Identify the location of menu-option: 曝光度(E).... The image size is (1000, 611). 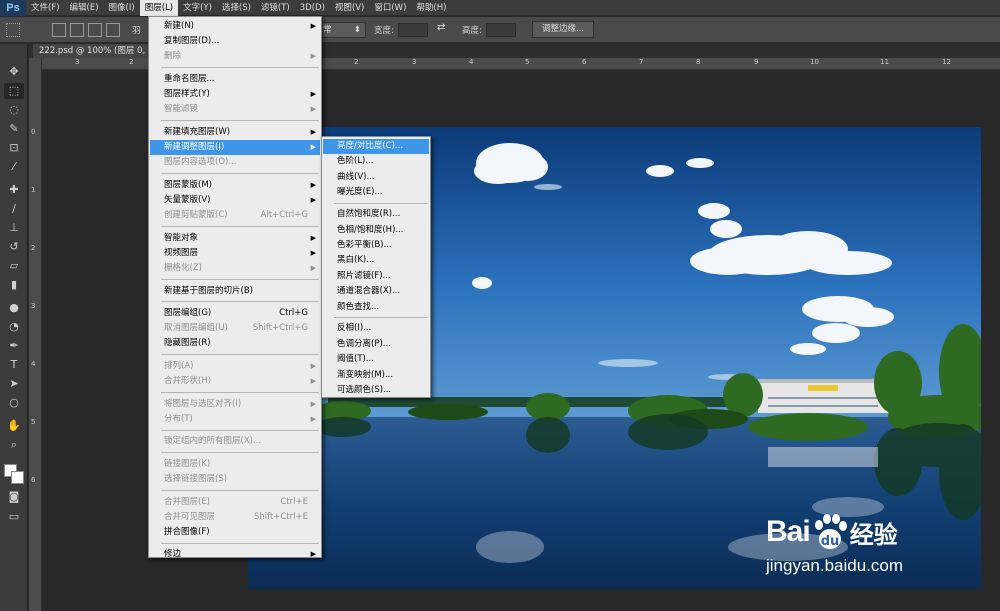
(376, 192).